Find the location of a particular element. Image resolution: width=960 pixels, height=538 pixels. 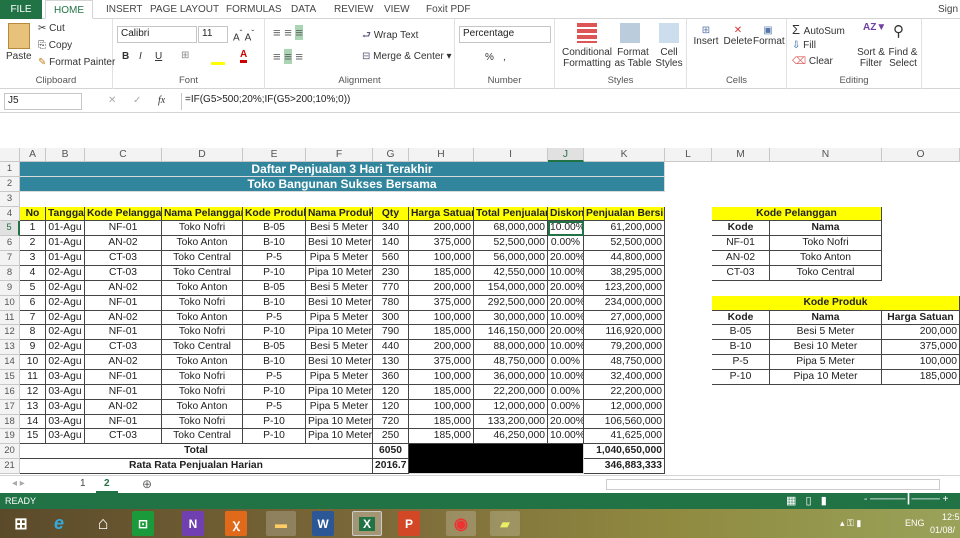

column-label: Diskon is located at coordinates (566, 214).